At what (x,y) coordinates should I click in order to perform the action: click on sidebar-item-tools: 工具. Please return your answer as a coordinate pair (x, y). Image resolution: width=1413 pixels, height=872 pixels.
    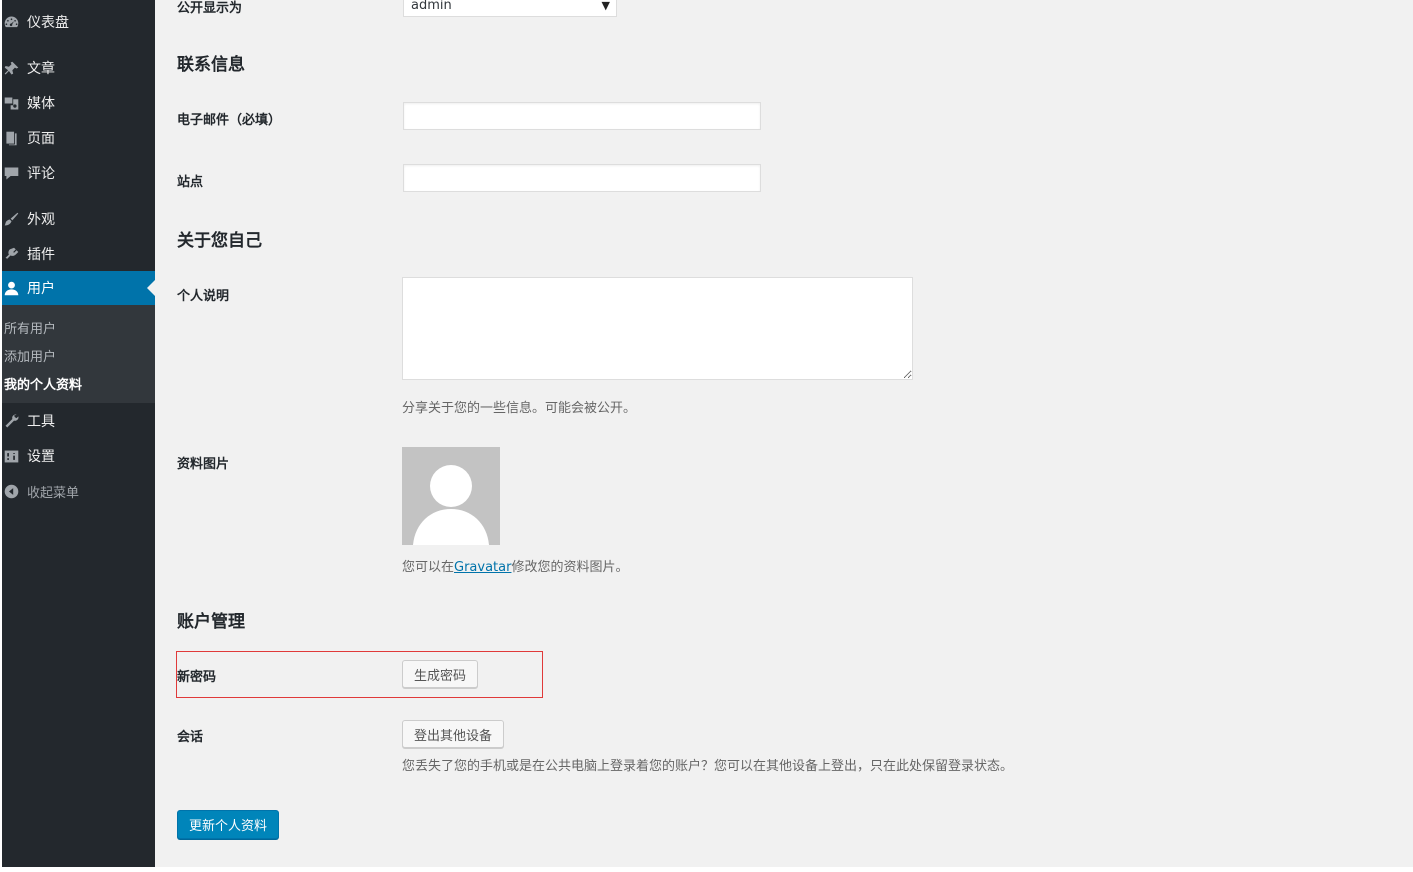
    Looking at the image, I should click on (78, 421).